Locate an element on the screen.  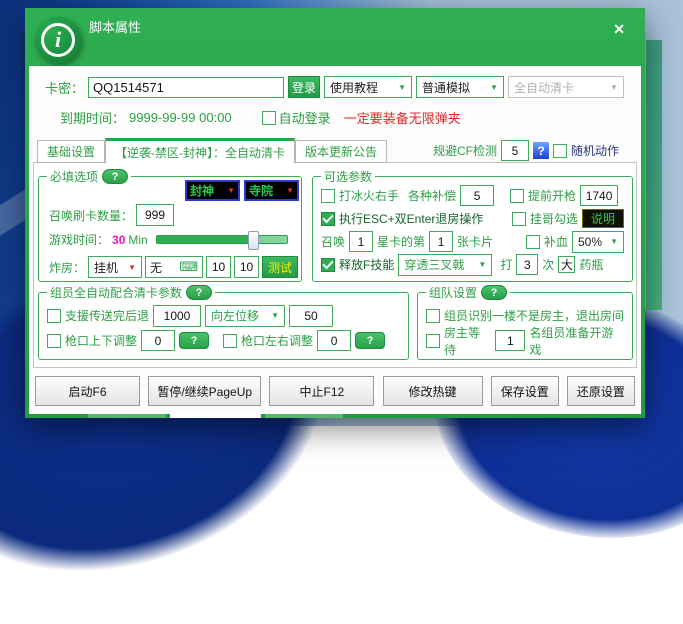
shift-input is located at coordinates (311, 315).